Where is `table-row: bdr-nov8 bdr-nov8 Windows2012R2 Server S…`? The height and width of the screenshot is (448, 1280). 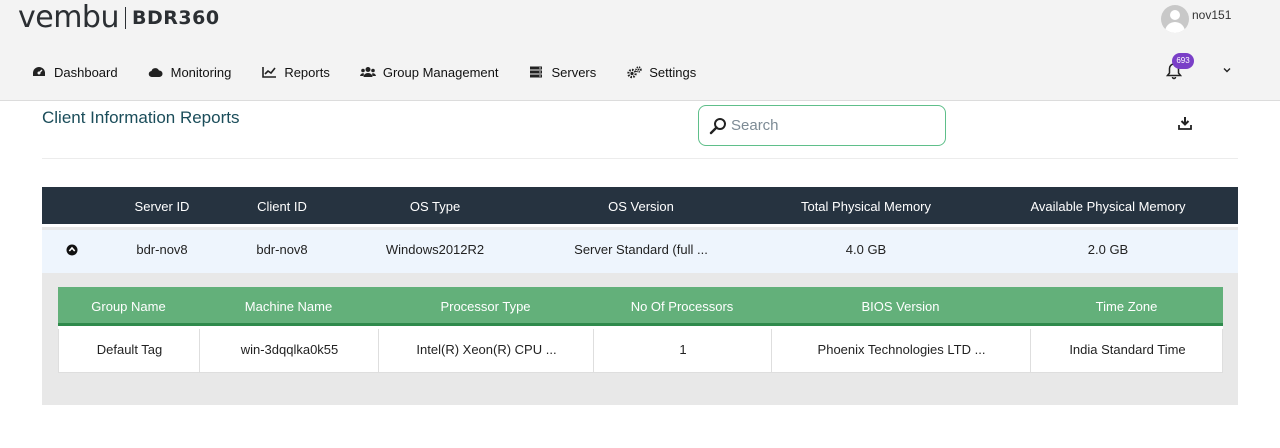
table-row: bdr-nov8 bdr-nov8 Windows2012R2 Server S… is located at coordinates (640, 251).